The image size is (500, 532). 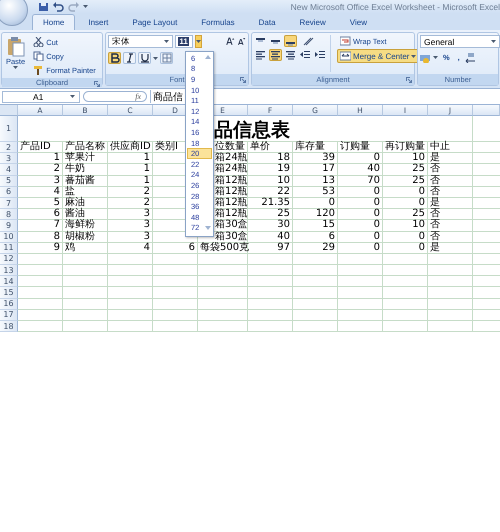 I want to click on row-header: 12, so click(x=9, y=260).